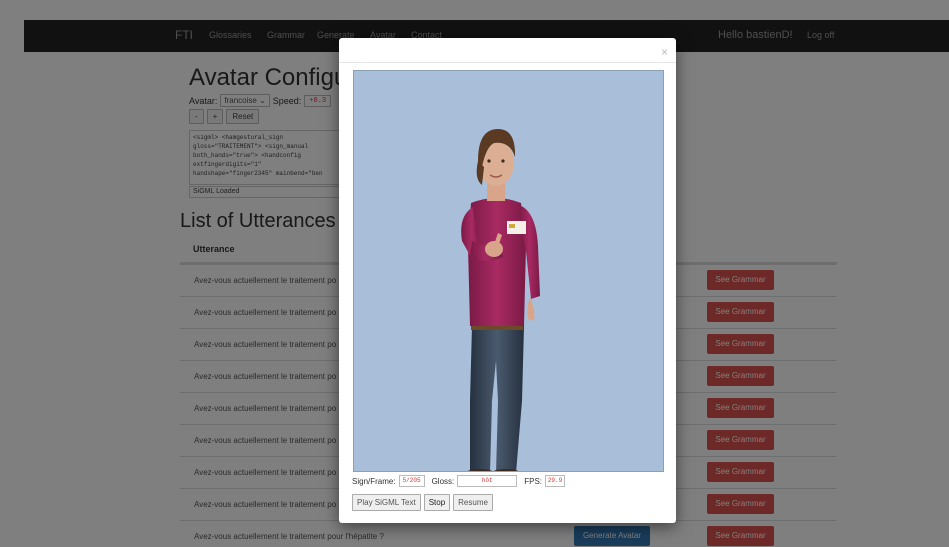 Image resolution: width=949 pixels, height=547 pixels. I want to click on gloss-value: hôt, so click(487, 481).